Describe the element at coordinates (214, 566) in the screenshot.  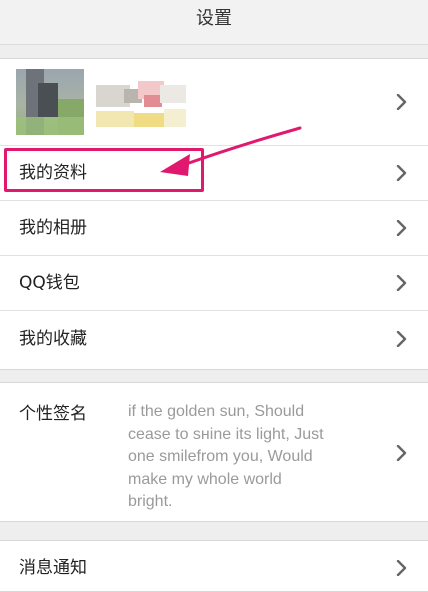
I see `notifications-group: 消息通知` at that location.